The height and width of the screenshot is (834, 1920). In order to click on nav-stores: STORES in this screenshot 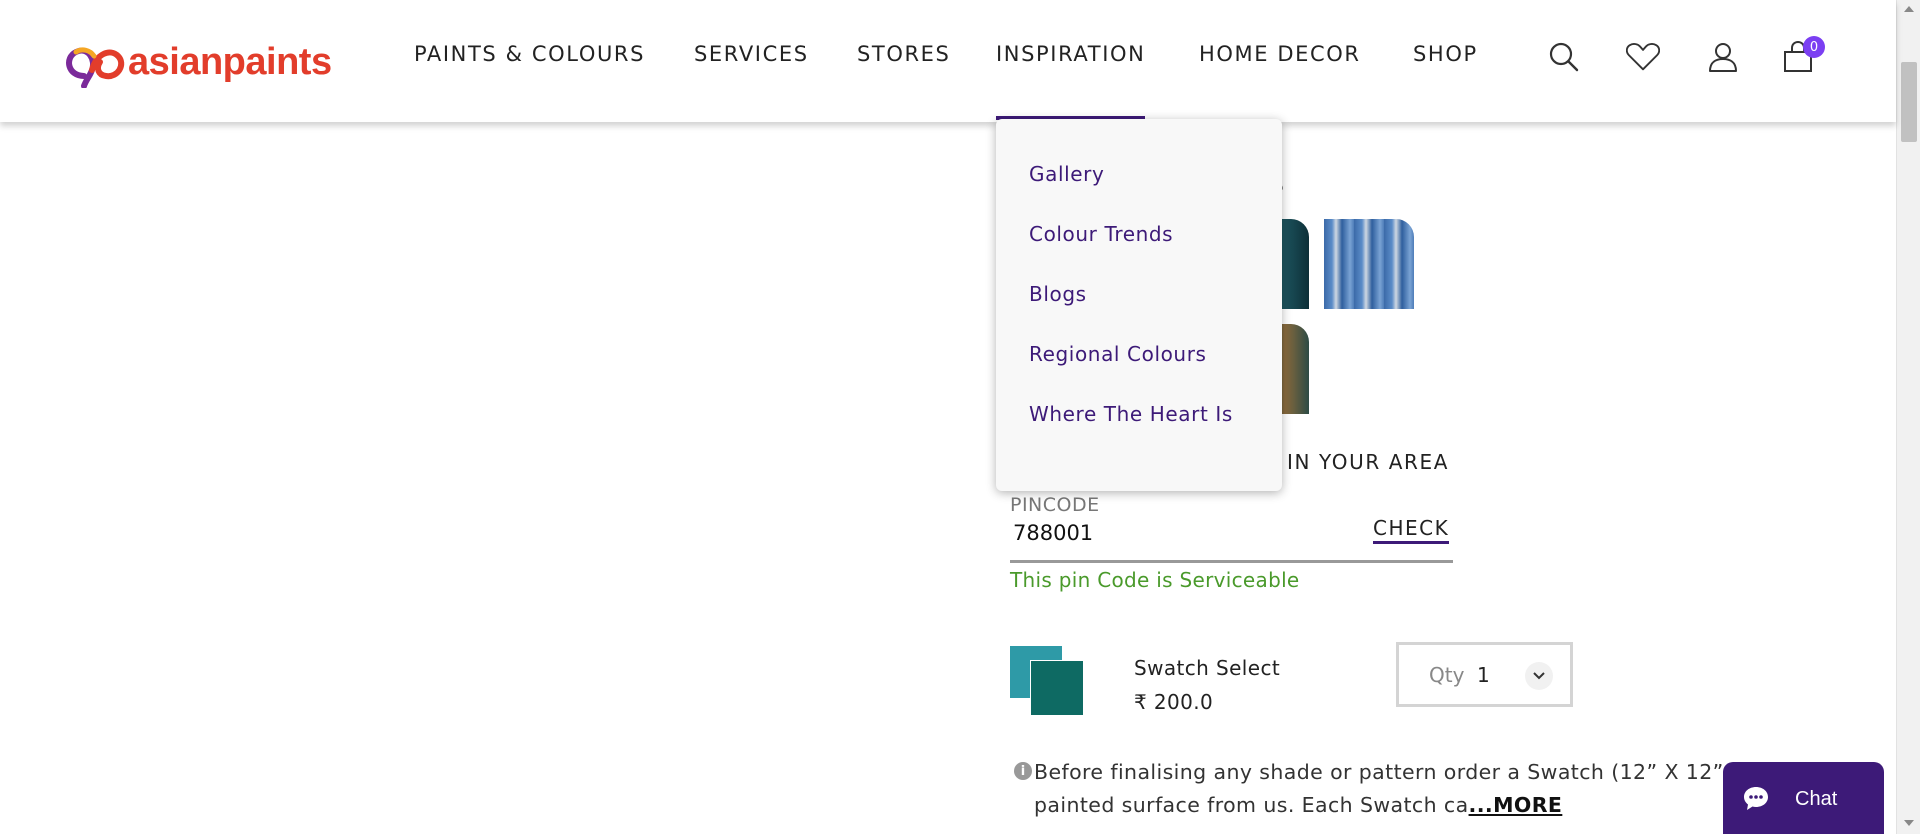, I will do `click(903, 54)`.